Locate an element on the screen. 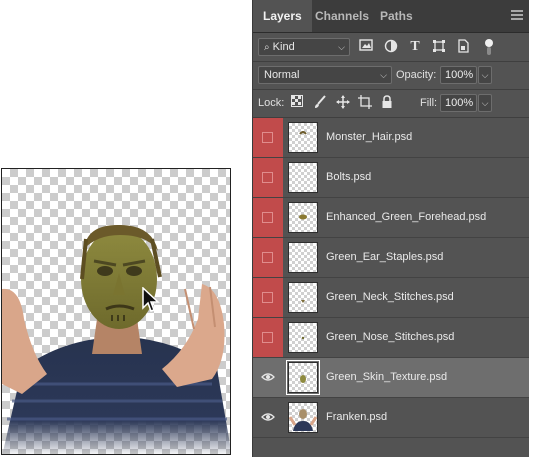 This screenshot has height=457, width=544. image-filter-icon is located at coordinates (366, 47).